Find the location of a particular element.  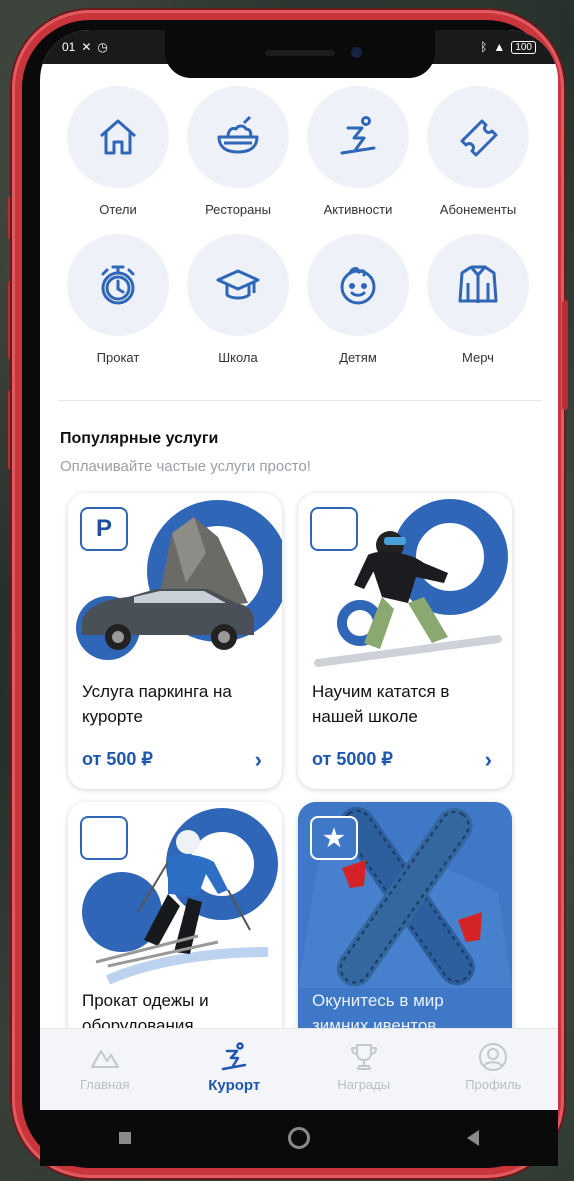

category-label: Абонементы is located at coordinates (478, 209).